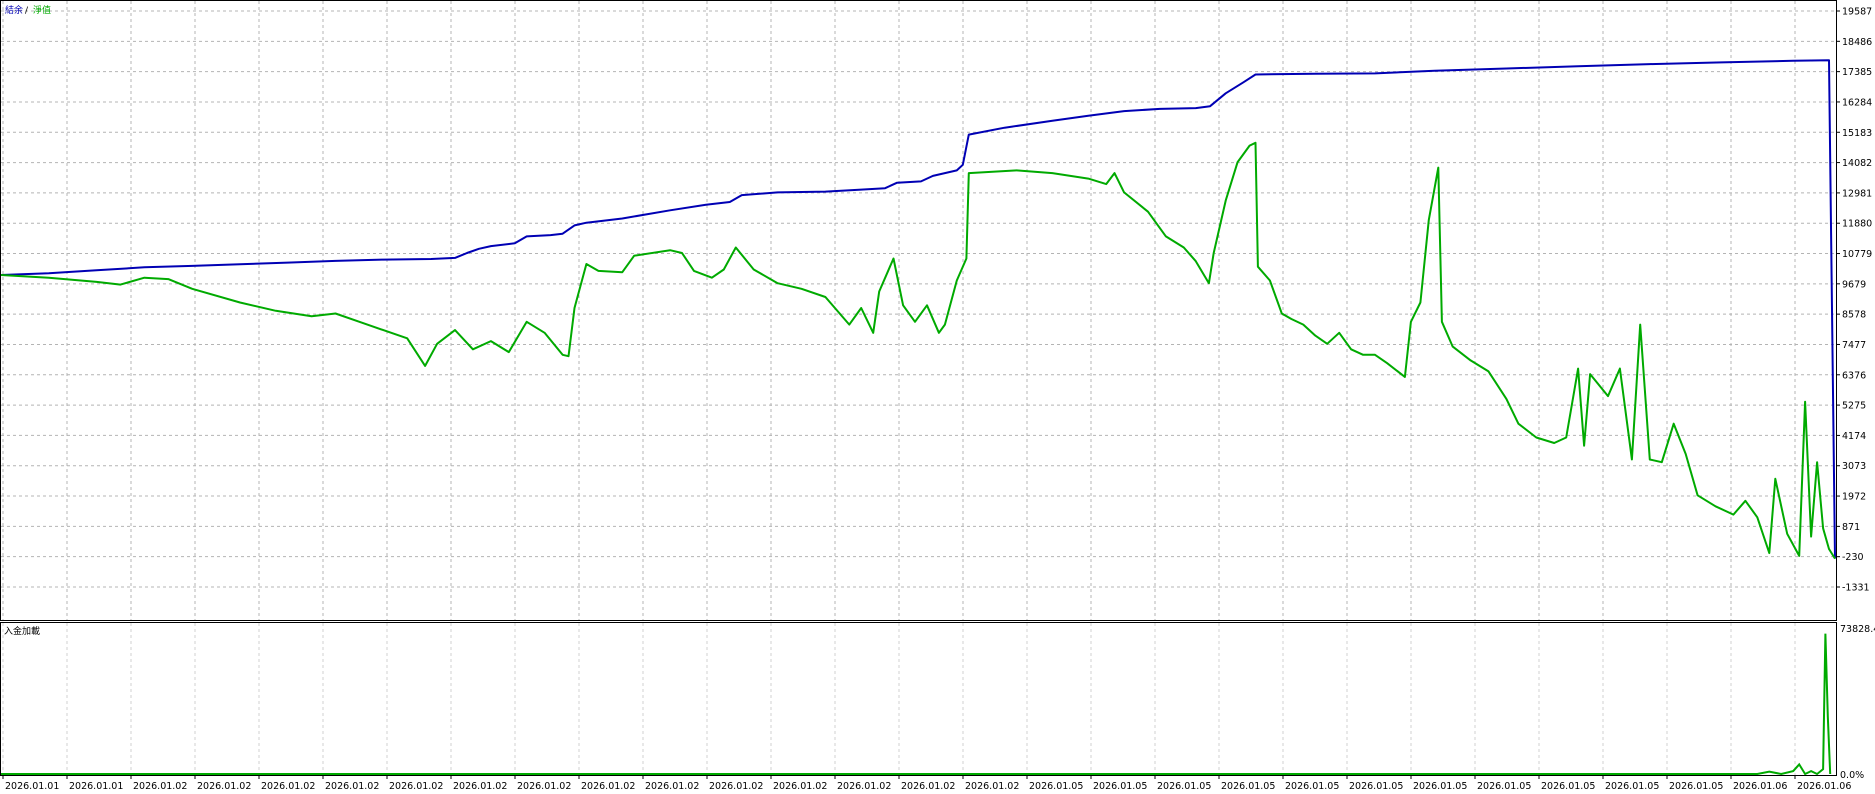  Describe the element at coordinates (1852, 775) in the screenshot. I see `lower-panel-min-label: 0.0%` at that location.